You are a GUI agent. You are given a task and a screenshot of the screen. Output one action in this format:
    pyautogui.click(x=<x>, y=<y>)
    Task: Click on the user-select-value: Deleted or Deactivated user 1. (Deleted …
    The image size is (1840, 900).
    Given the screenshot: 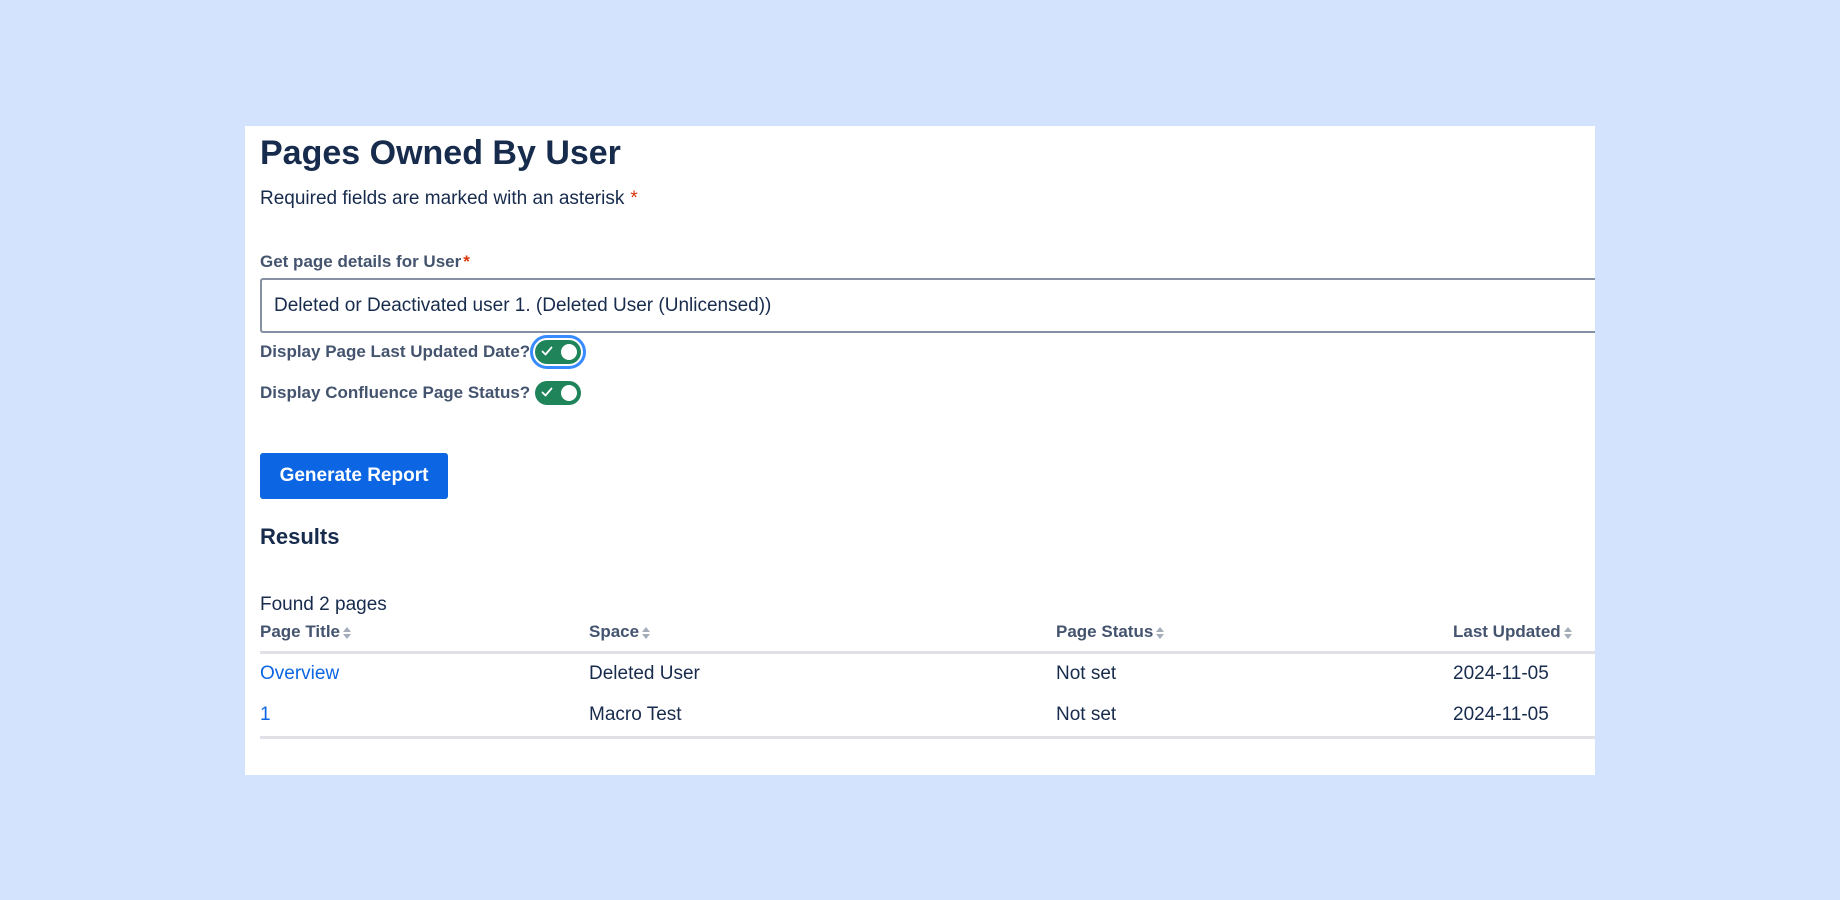 What is the action you would take?
    pyautogui.click(x=523, y=305)
    